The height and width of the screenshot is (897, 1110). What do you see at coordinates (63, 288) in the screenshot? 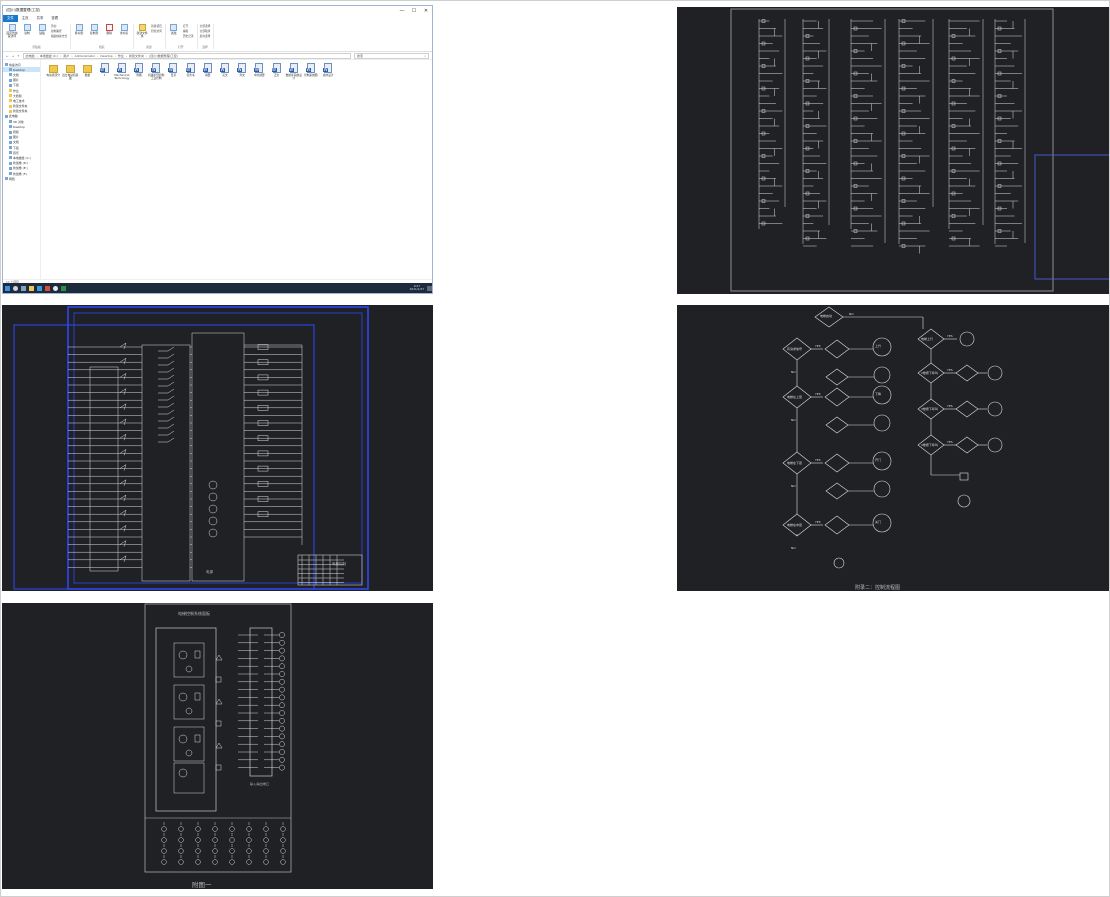
I see `spreadsheet-app-icon` at bounding box center [63, 288].